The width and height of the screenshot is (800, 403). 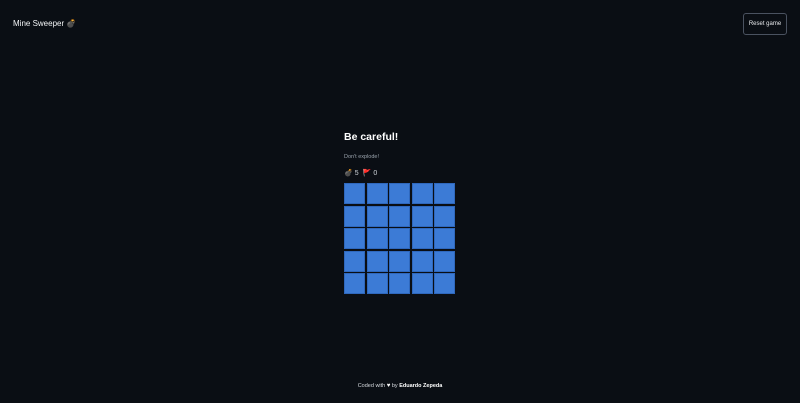 What do you see at coordinates (375, 173) in the screenshot?
I see `flags-count: 0` at bounding box center [375, 173].